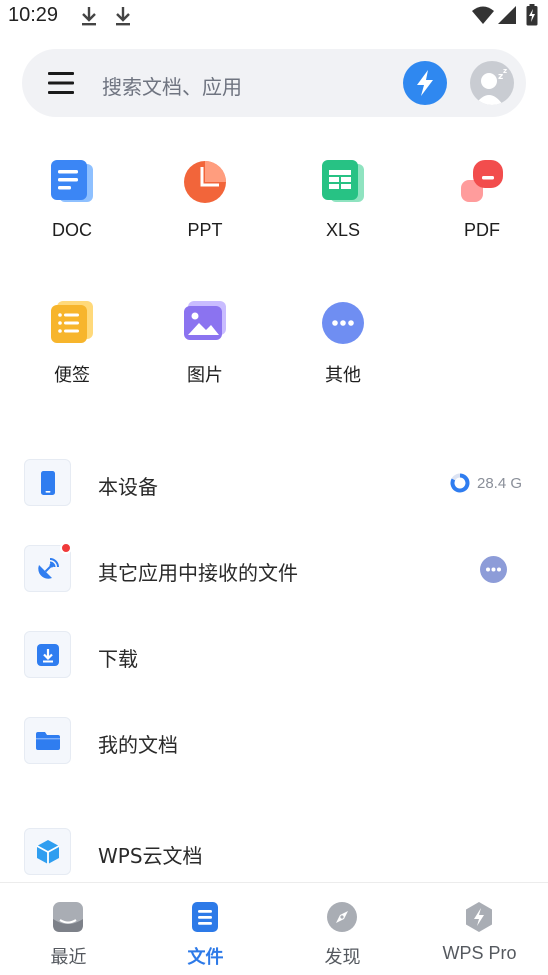  What do you see at coordinates (274, 852) in the screenshot?
I see `location-wps-cloud: WPS云文档` at bounding box center [274, 852].